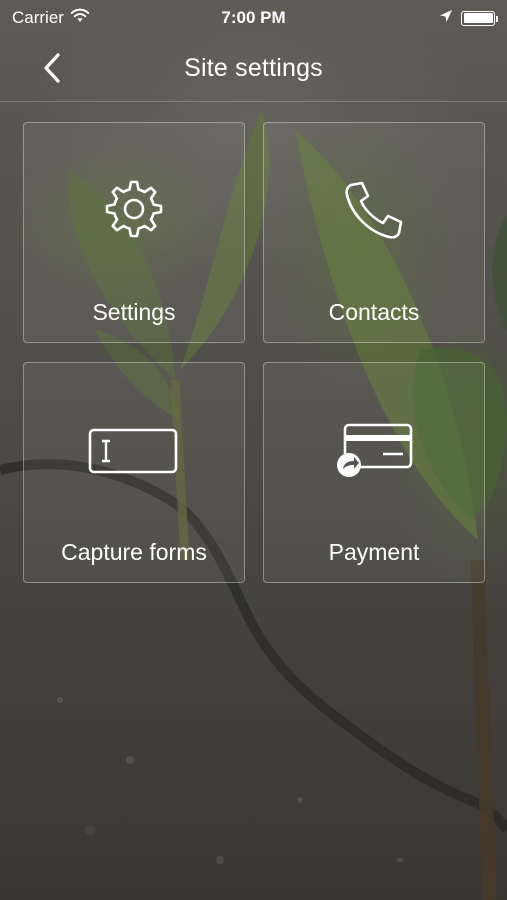 The width and height of the screenshot is (507, 900). I want to click on chevron-left-icon, so click(52, 70).